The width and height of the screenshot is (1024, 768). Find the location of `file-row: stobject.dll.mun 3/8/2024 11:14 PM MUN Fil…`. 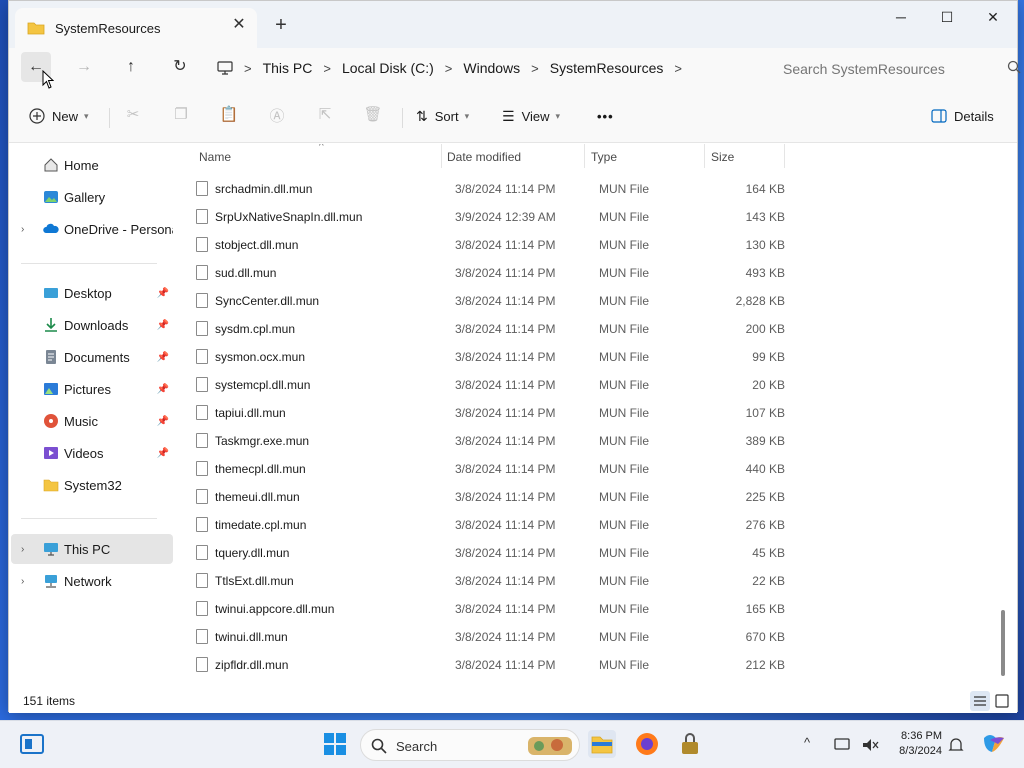

file-row: stobject.dll.mun 3/8/2024 11:14 PM MUN Fil… is located at coordinates (489, 244).